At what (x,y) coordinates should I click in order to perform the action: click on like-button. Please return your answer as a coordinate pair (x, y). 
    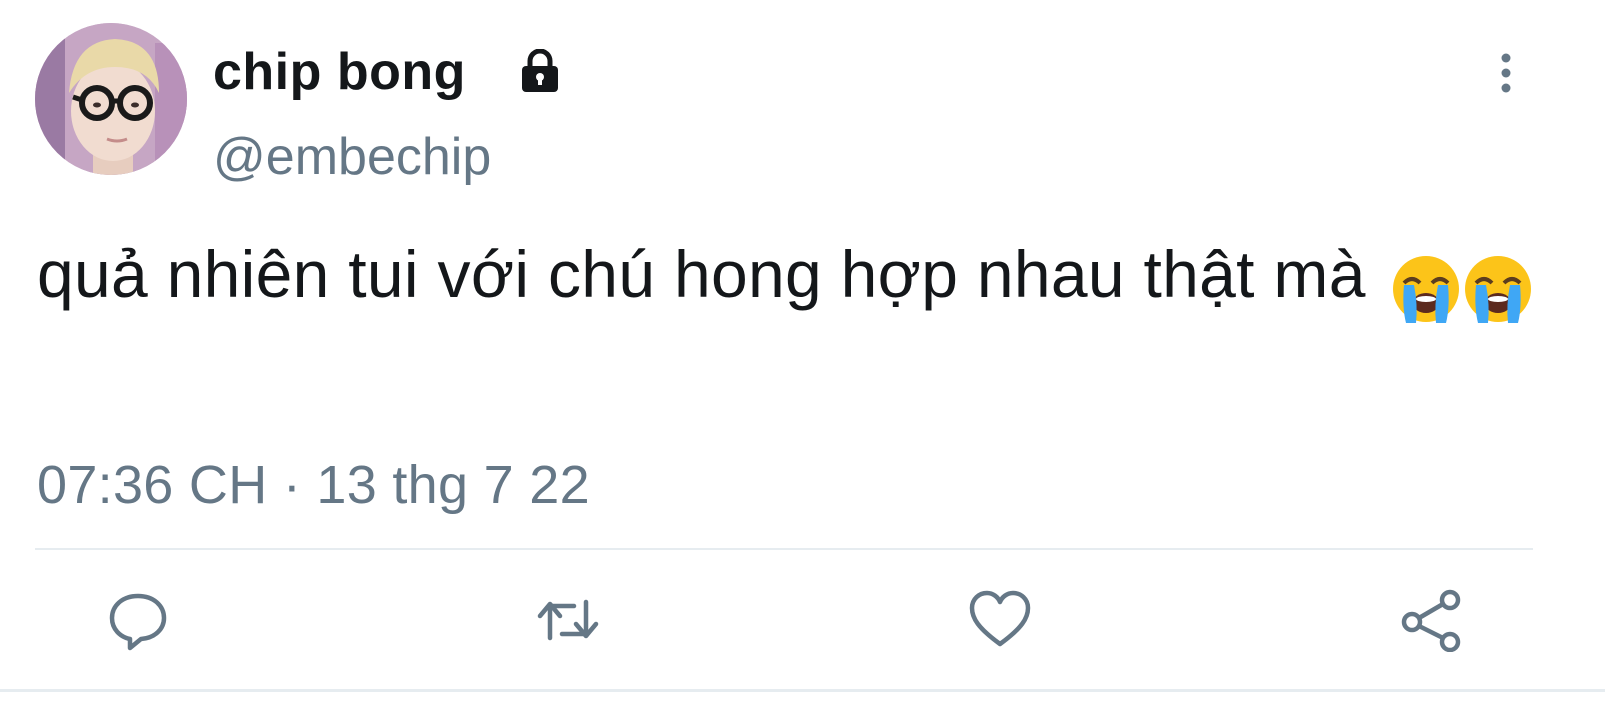
    Looking at the image, I should click on (1000, 620).